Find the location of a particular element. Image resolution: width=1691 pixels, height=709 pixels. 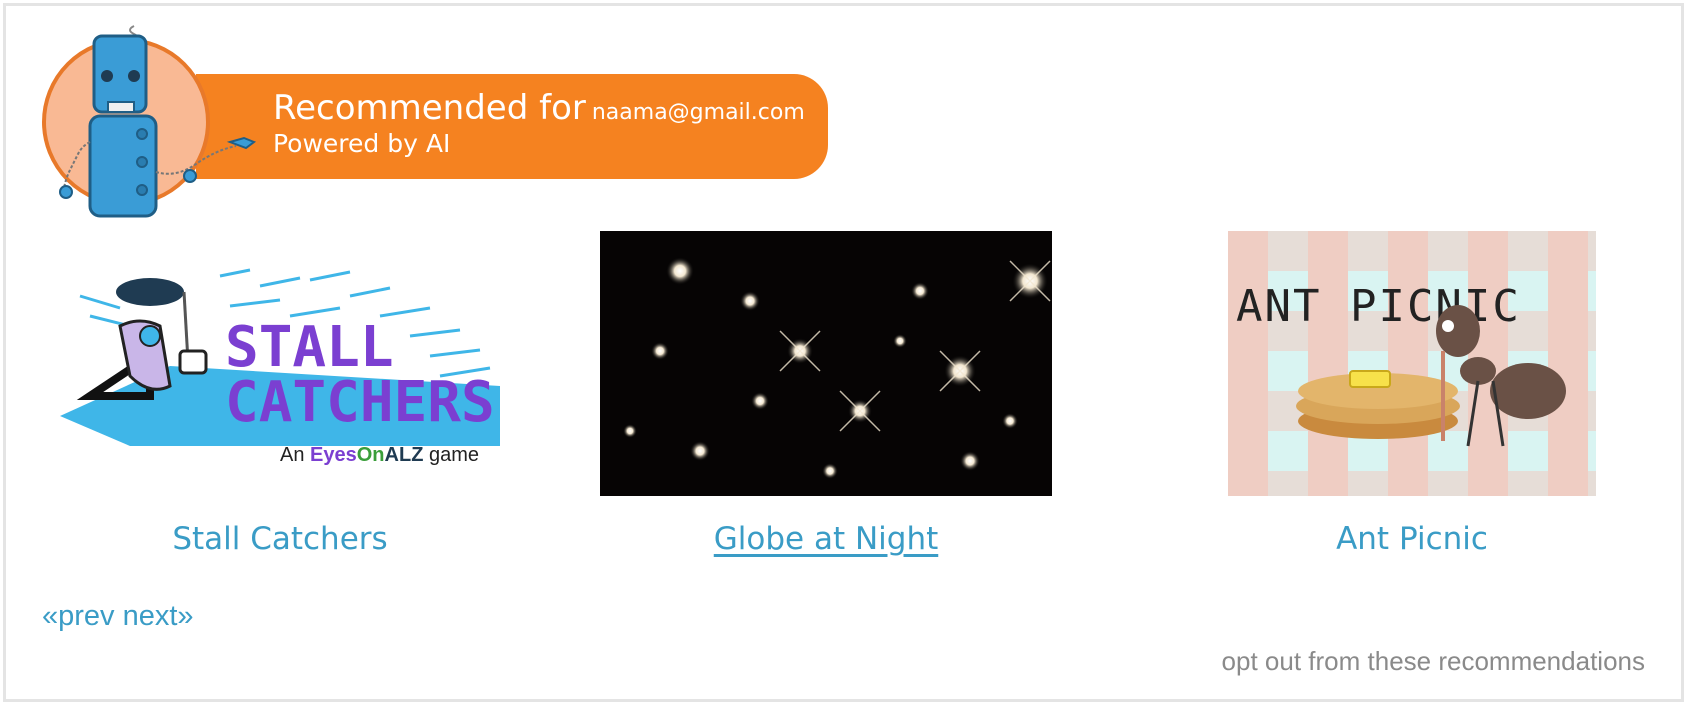

card-title-ant-picnic: Ant Picnic is located at coordinates (1412, 539).